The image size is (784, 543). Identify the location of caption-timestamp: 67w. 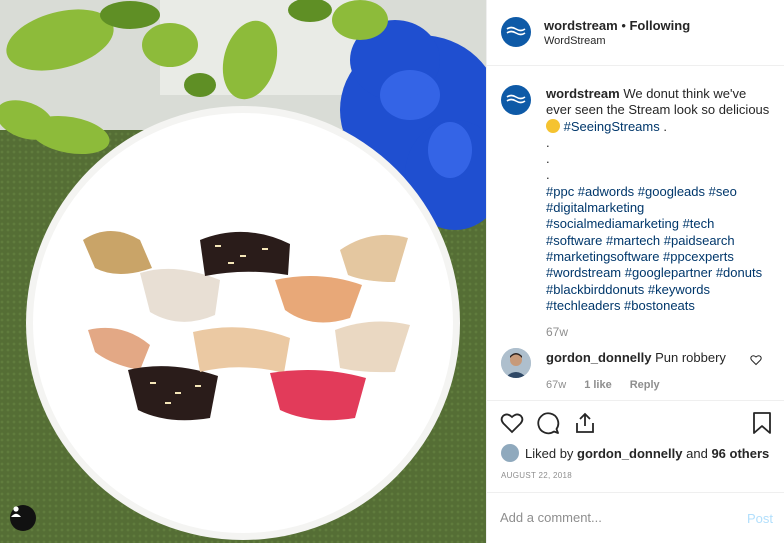
(557, 332).